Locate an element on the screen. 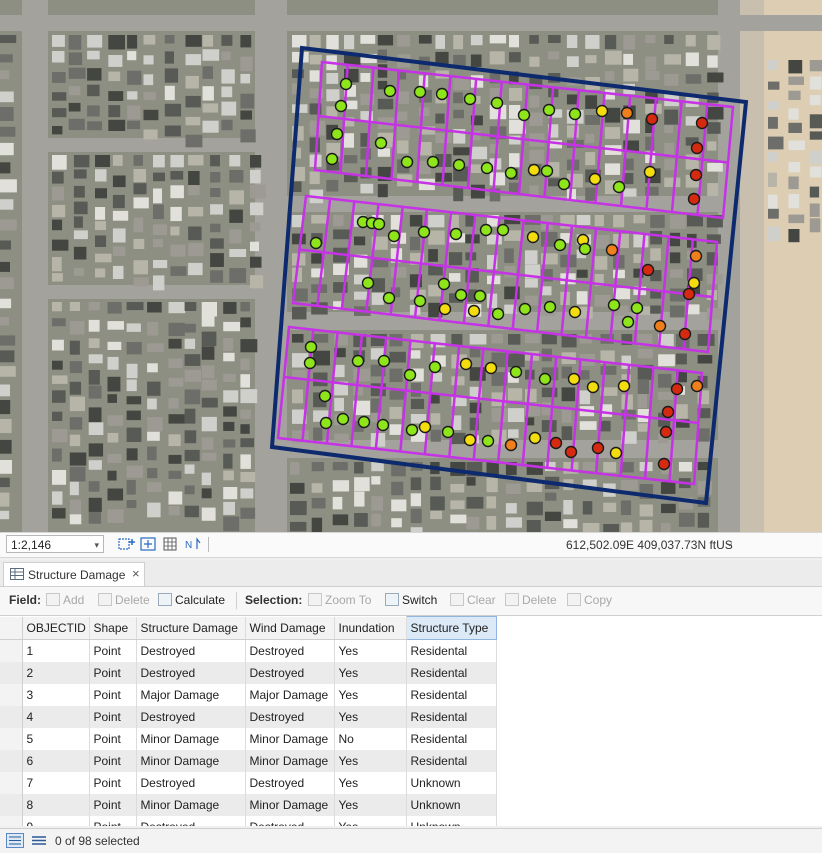  table-row: 8 Point Minor Damage Minor Damage Yes Unknown is located at coordinates (248, 805).